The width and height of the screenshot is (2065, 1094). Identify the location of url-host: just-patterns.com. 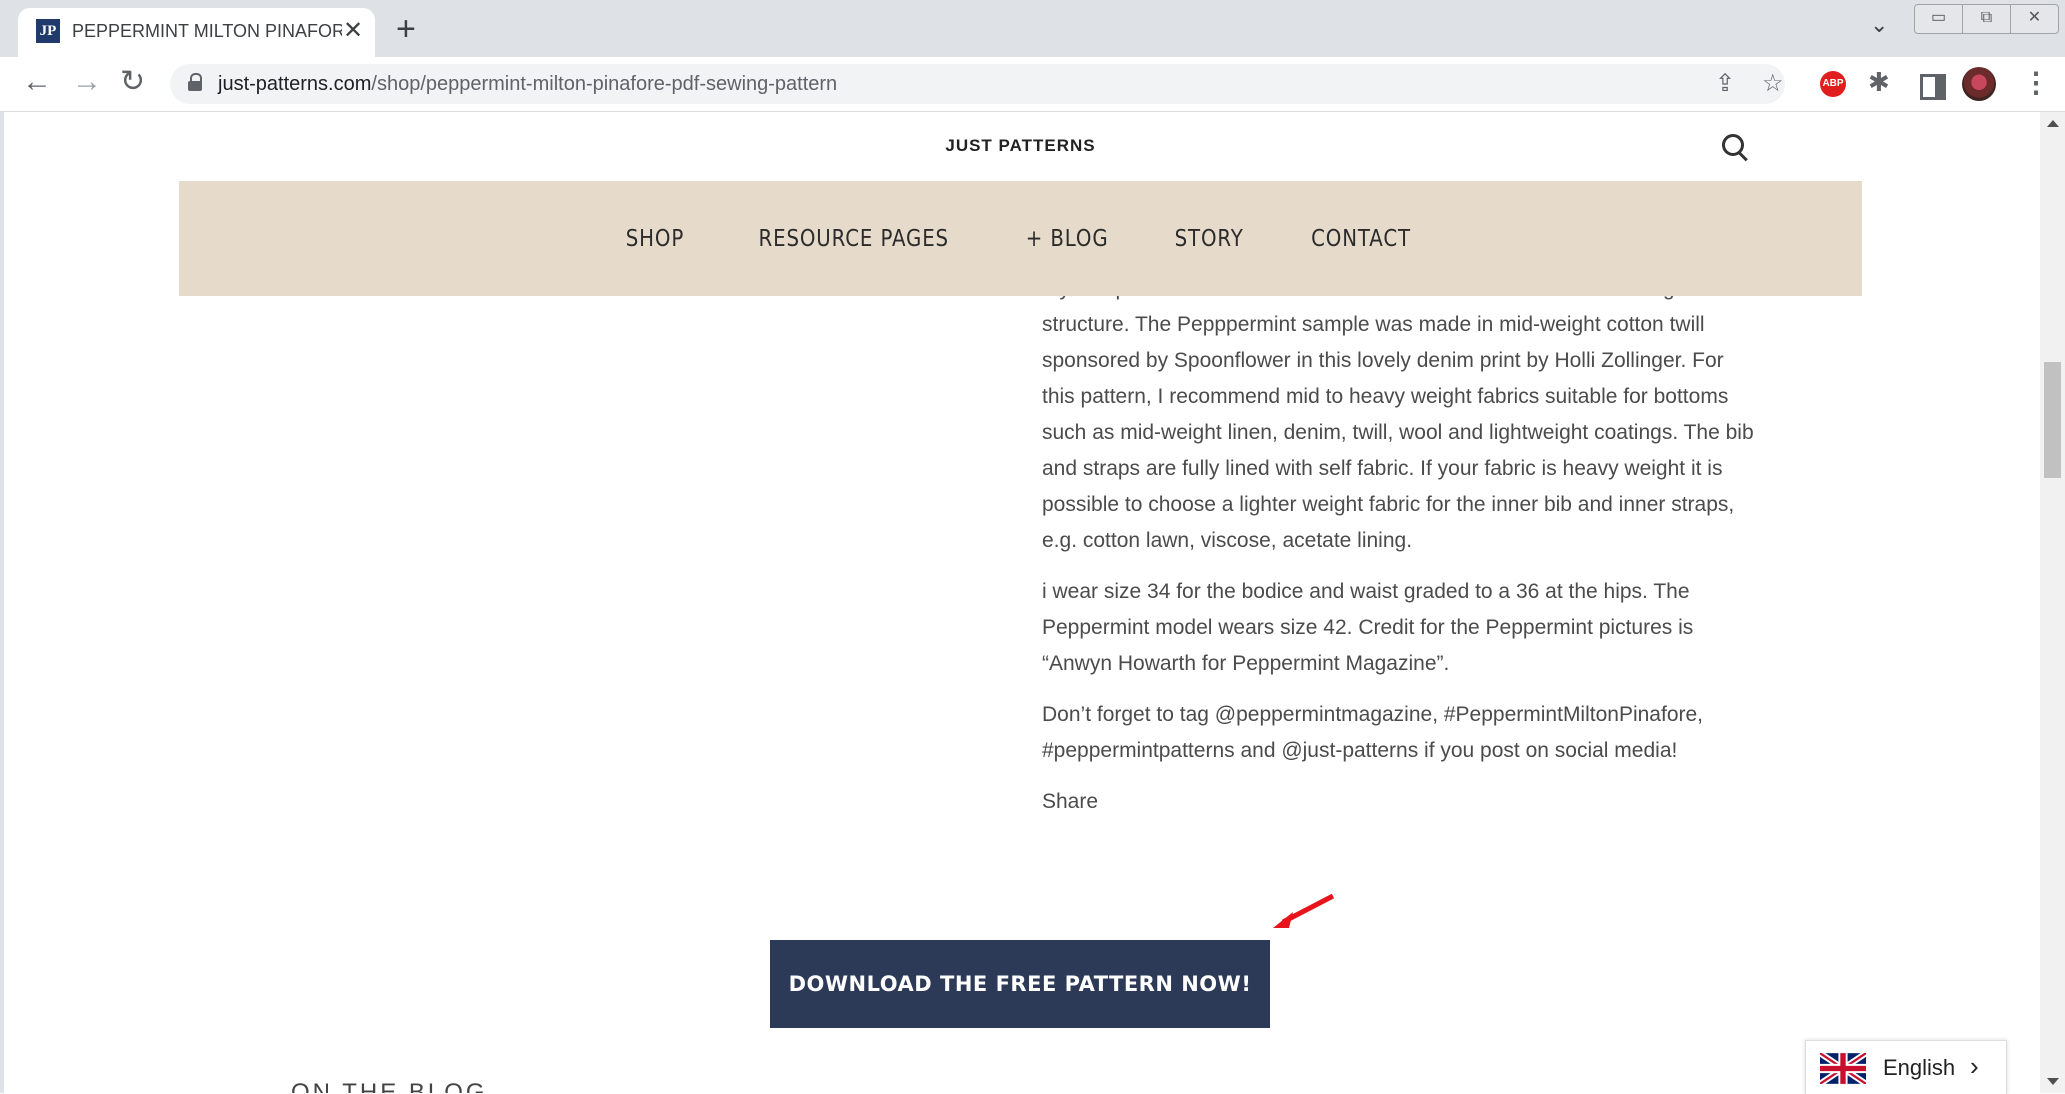
(295, 84).